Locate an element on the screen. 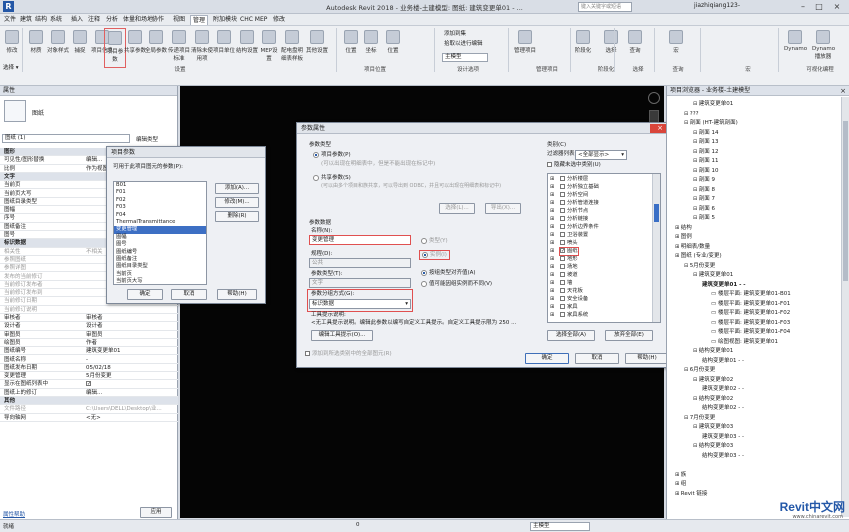 This screenshot has height=532, width=849. shared-param-radio: 共享参数(S) is located at coordinates (332, 178).